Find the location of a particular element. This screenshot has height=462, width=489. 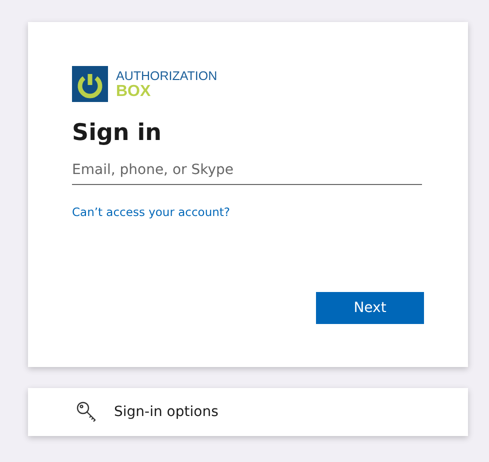

sign-in-options-button: Sign-in options is located at coordinates (248, 412).